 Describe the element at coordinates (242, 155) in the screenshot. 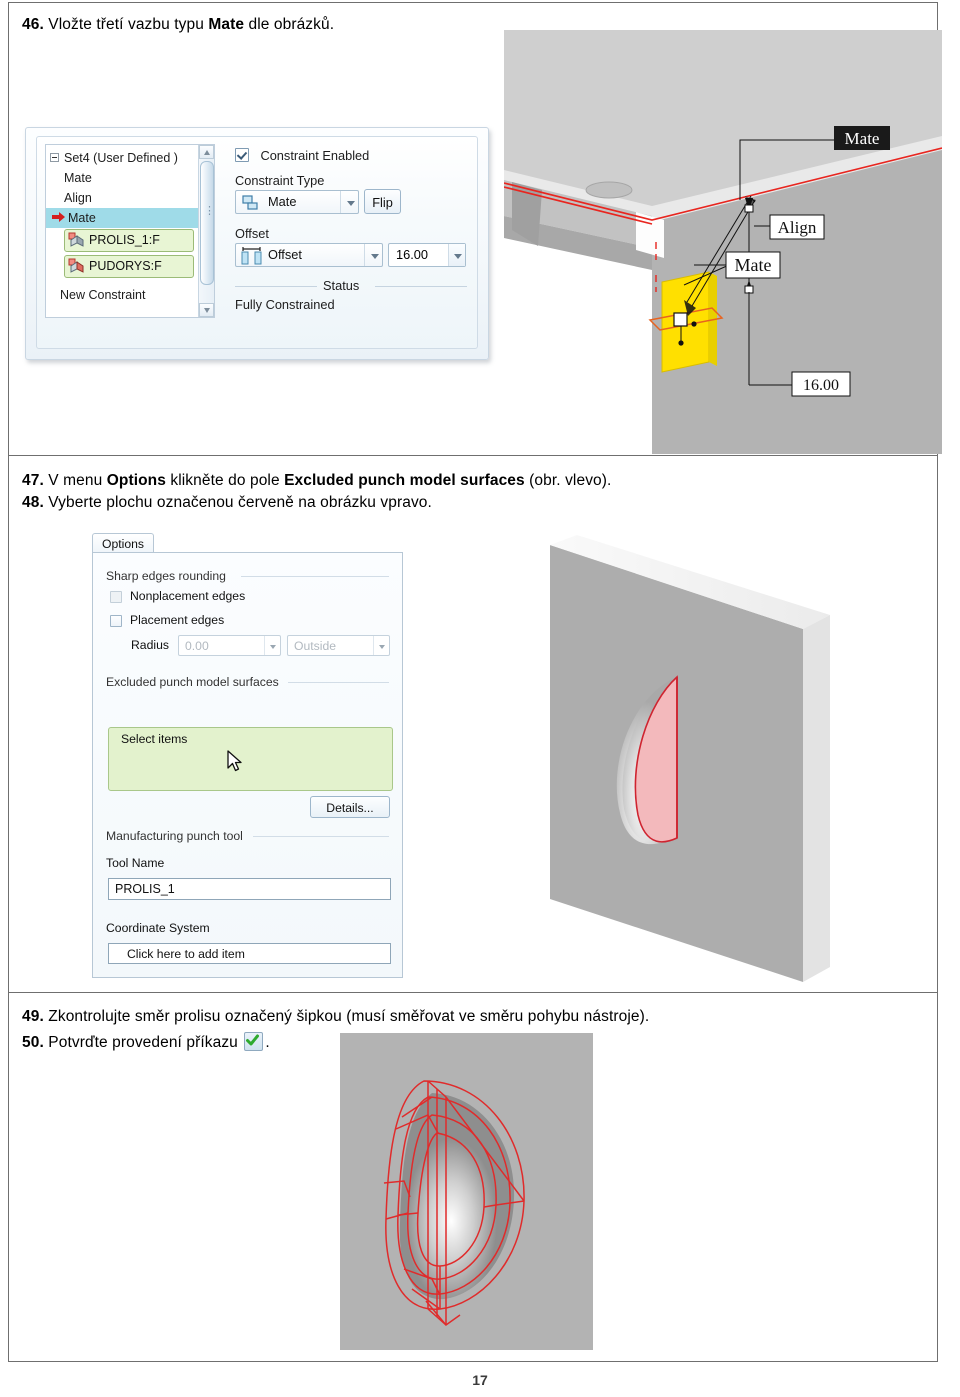

I see `constraint-enabled-checkbox` at that location.